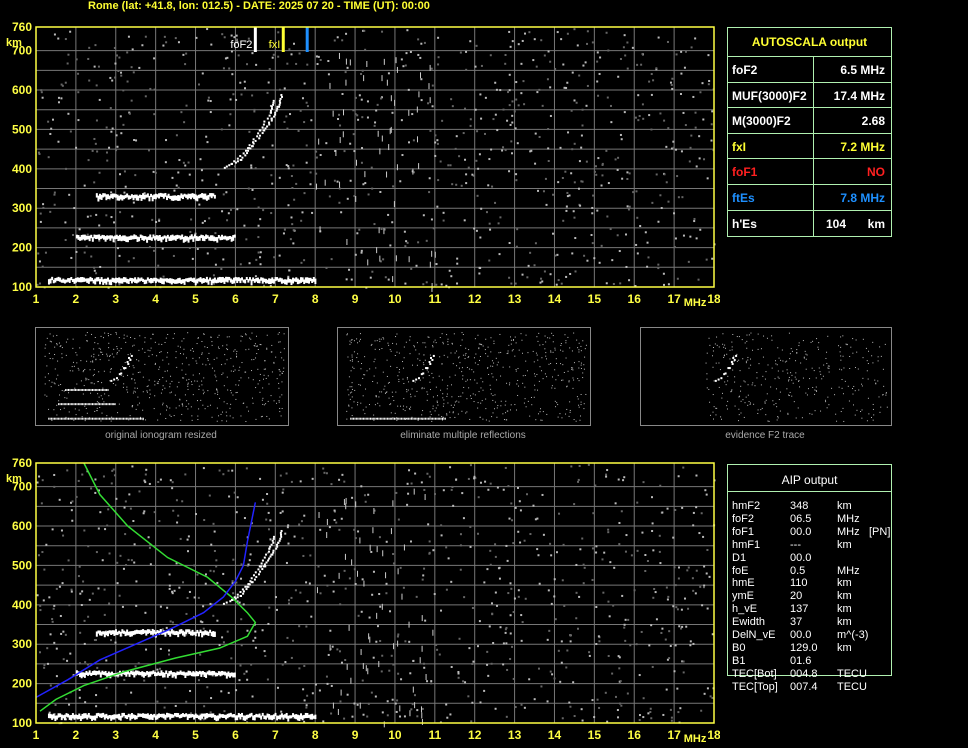  What do you see at coordinates (515, 735) in the screenshot?
I see `x-tick-label: 13` at bounding box center [515, 735].